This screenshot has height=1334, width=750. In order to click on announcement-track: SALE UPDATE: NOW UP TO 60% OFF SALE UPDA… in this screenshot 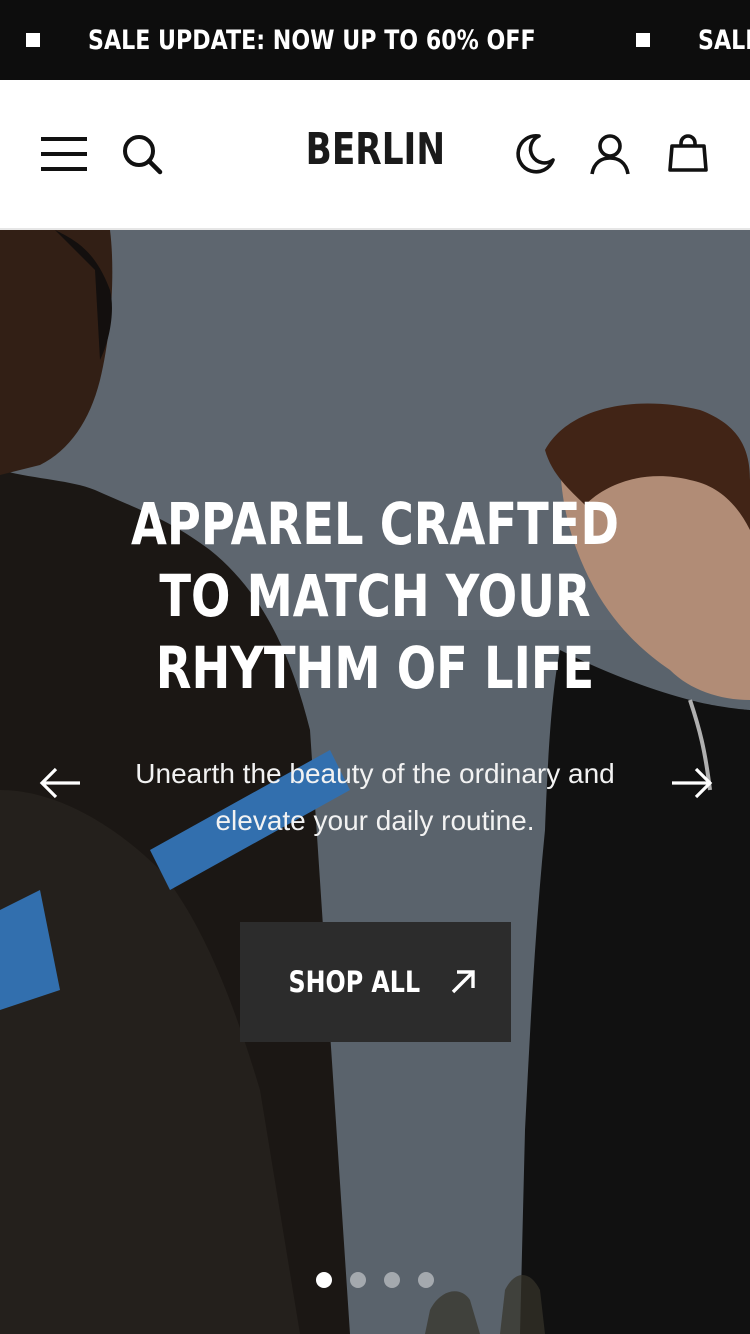, I will do `click(388, 40)`.